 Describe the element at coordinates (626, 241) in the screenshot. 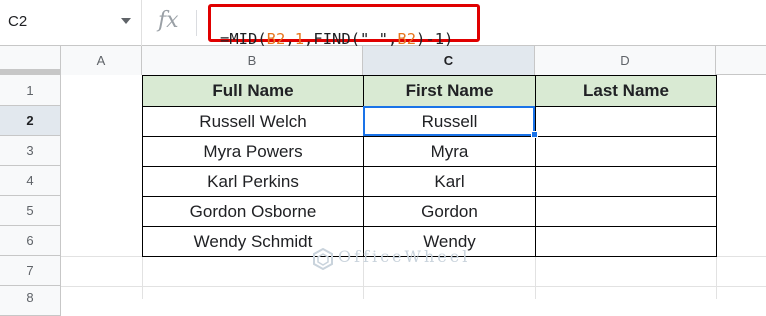

I see `cell-d6` at that location.